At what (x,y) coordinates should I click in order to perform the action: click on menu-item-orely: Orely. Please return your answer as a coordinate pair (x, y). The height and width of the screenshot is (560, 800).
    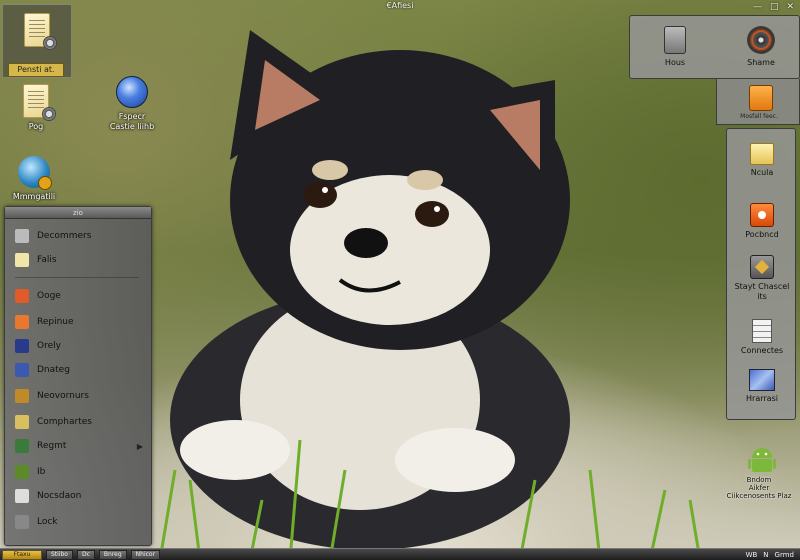
    Looking at the image, I should click on (79, 346).